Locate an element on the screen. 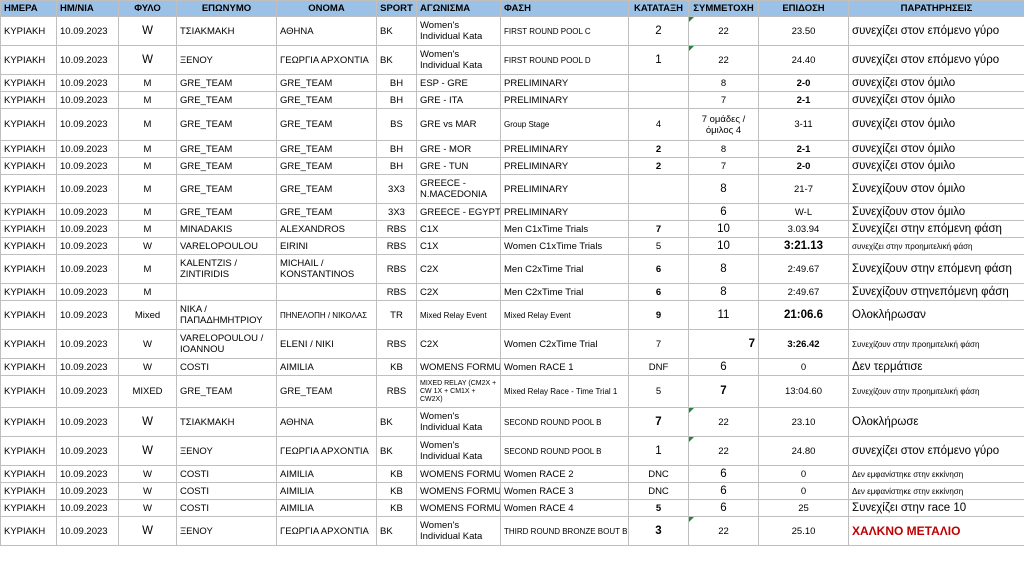  cell-remarks: συνεχίζει στην προημιτελική φάση is located at coordinates (936, 246).